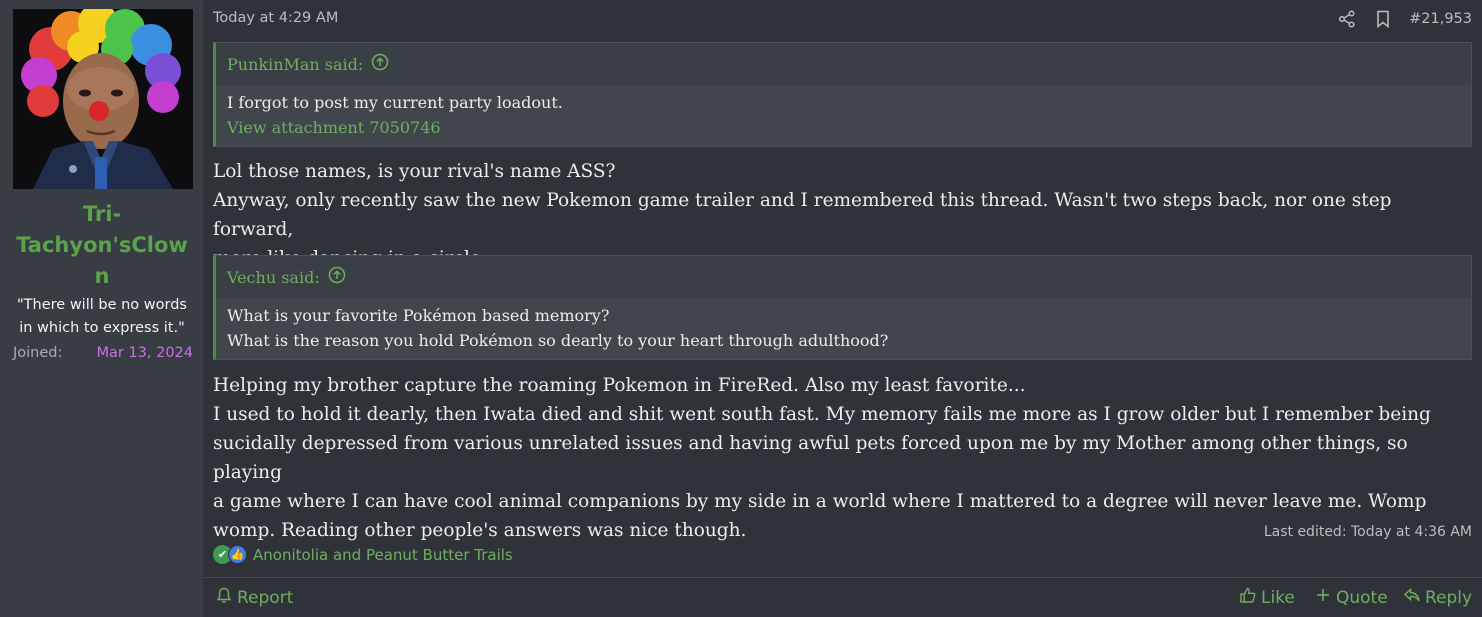  I want to click on reactions-bar: ✔ 👍 Anonitolia and Peanut Butter Trails, so click(363, 554).